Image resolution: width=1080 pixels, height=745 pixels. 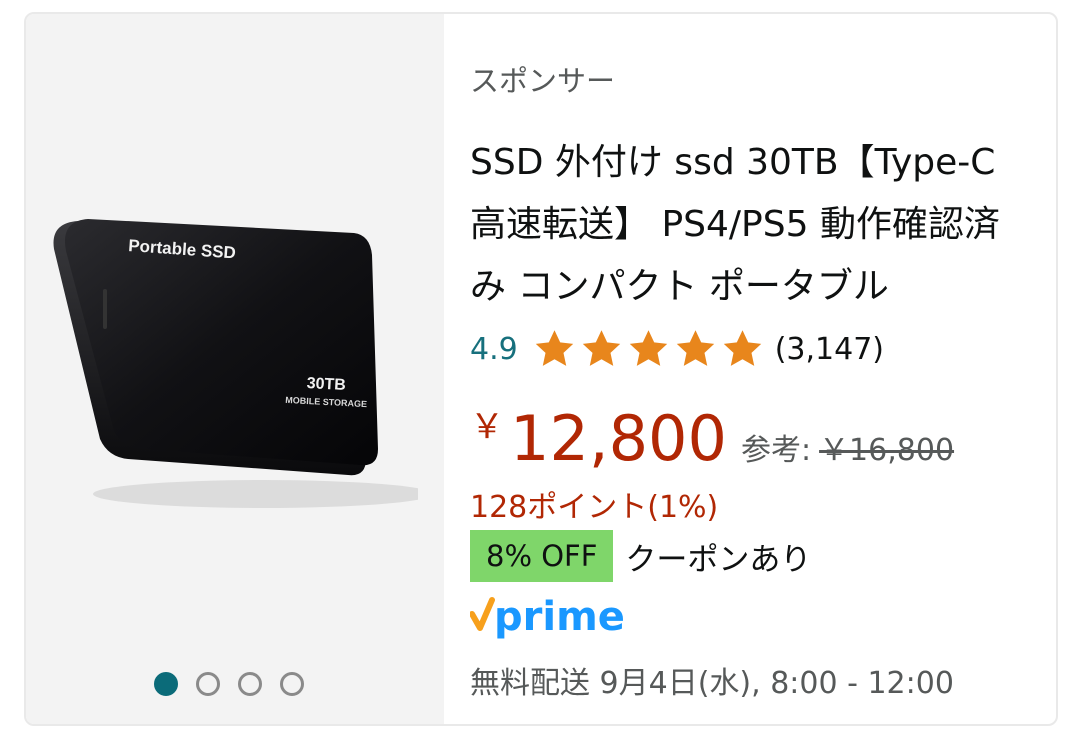 I want to click on rating-row: 4.9 (3,147), so click(x=677, y=349).